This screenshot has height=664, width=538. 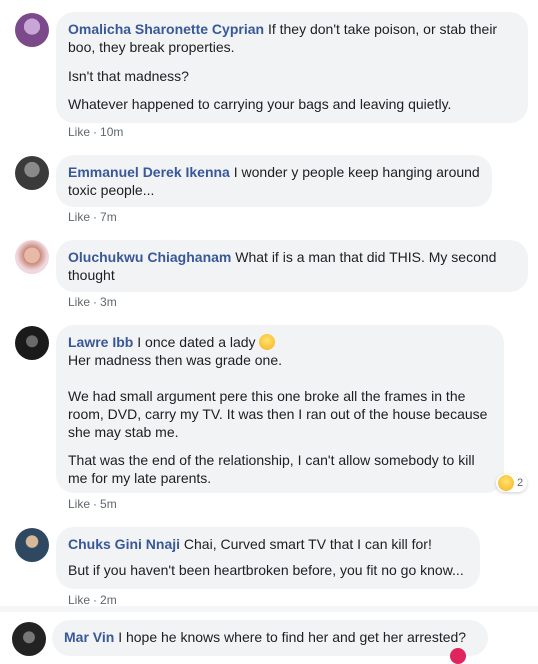 What do you see at coordinates (124, 544) in the screenshot?
I see `comment-author: Chuks Gini Nnaji` at bounding box center [124, 544].